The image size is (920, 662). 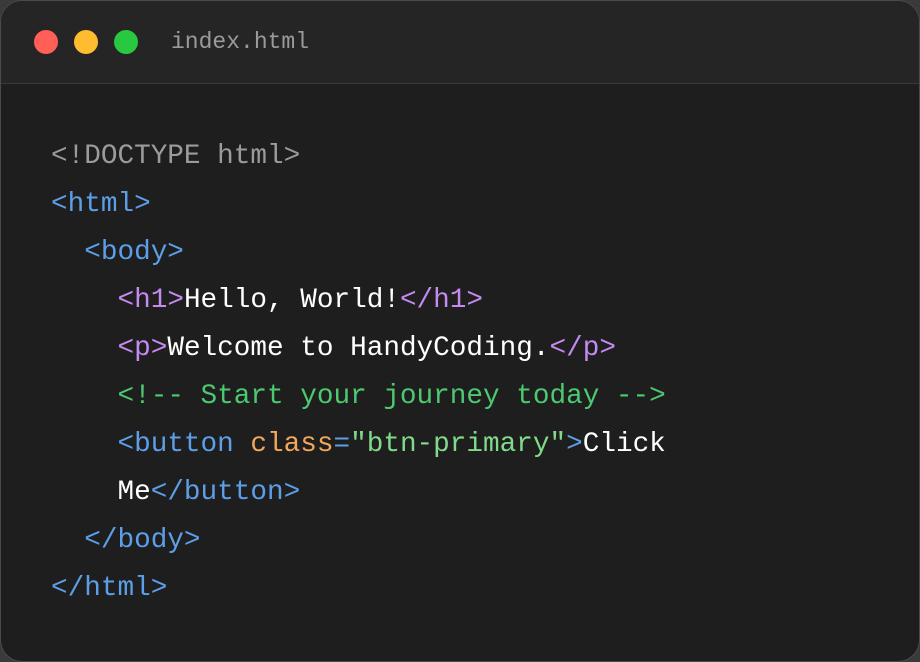 I want to click on code-token-html-tag: <button, so click(x=184, y=444).